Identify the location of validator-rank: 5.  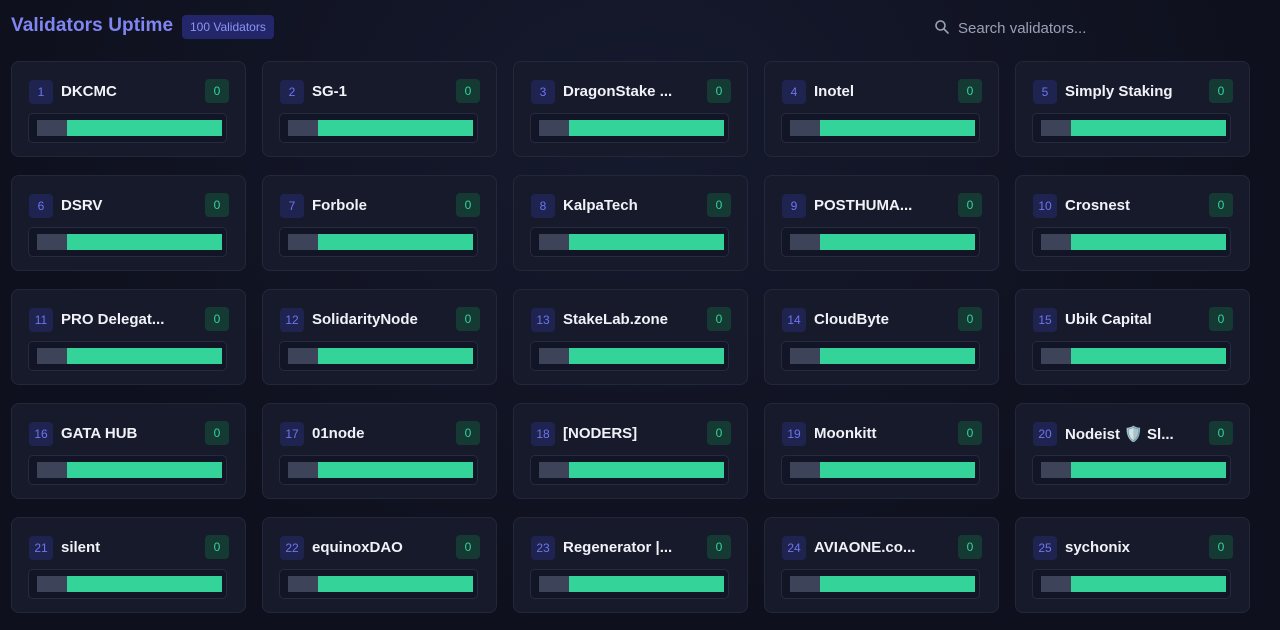
(1045, 92).